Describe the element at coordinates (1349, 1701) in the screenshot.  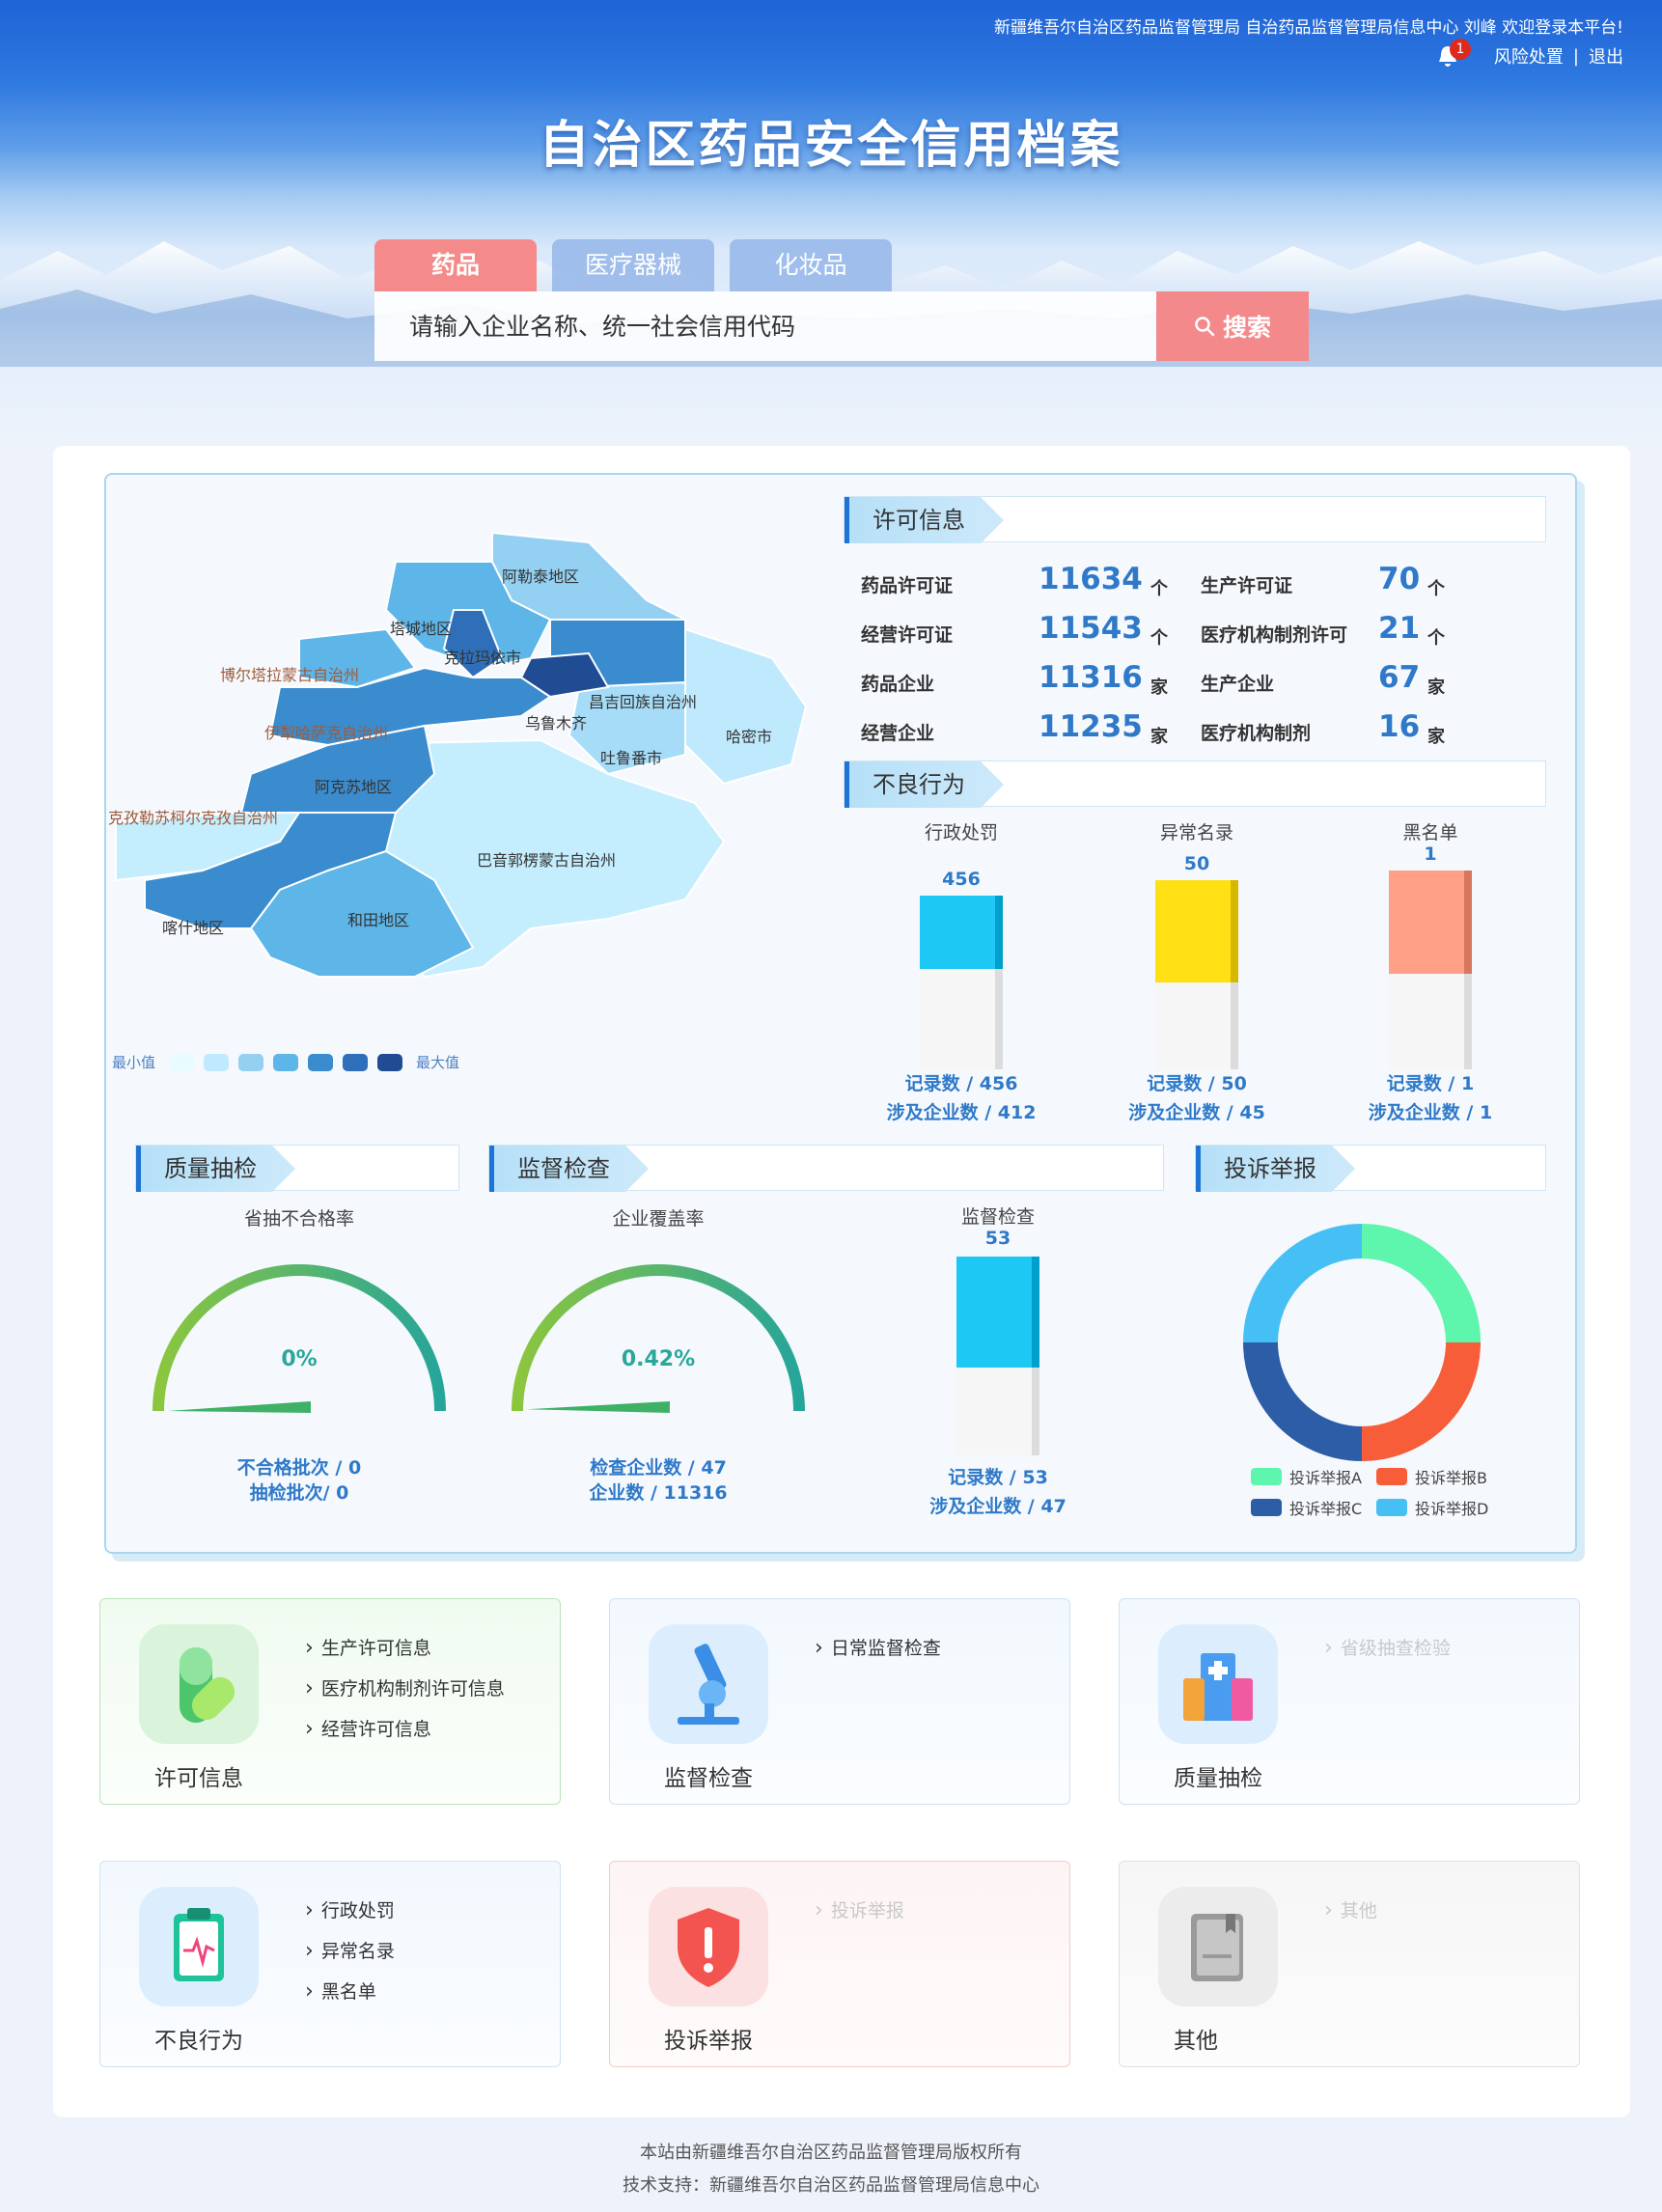
I see `nav-card-quality: 质量抽检 省级抽查检验` at that location.